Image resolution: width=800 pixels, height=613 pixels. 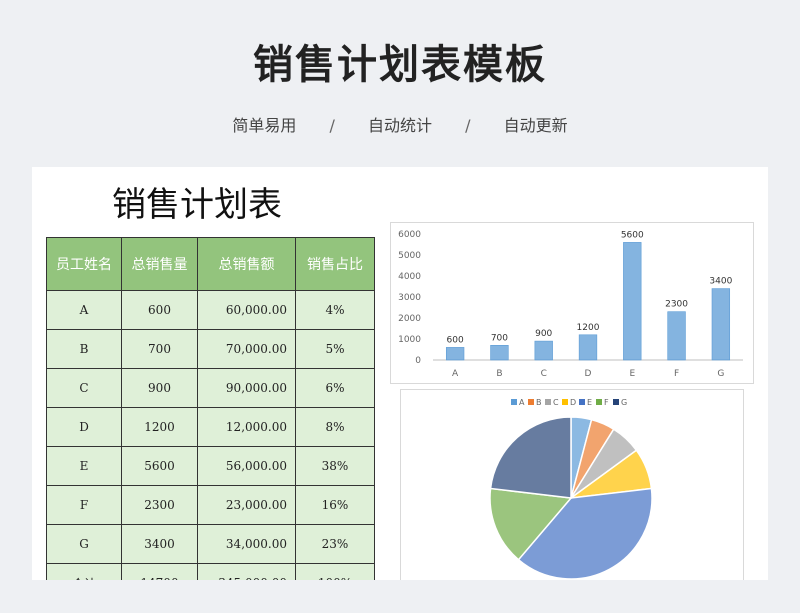 What do you see at coordinates (159, 466) in the screenshot?
I see `quantity-cell: 5600` at bounding box center [159, 466].